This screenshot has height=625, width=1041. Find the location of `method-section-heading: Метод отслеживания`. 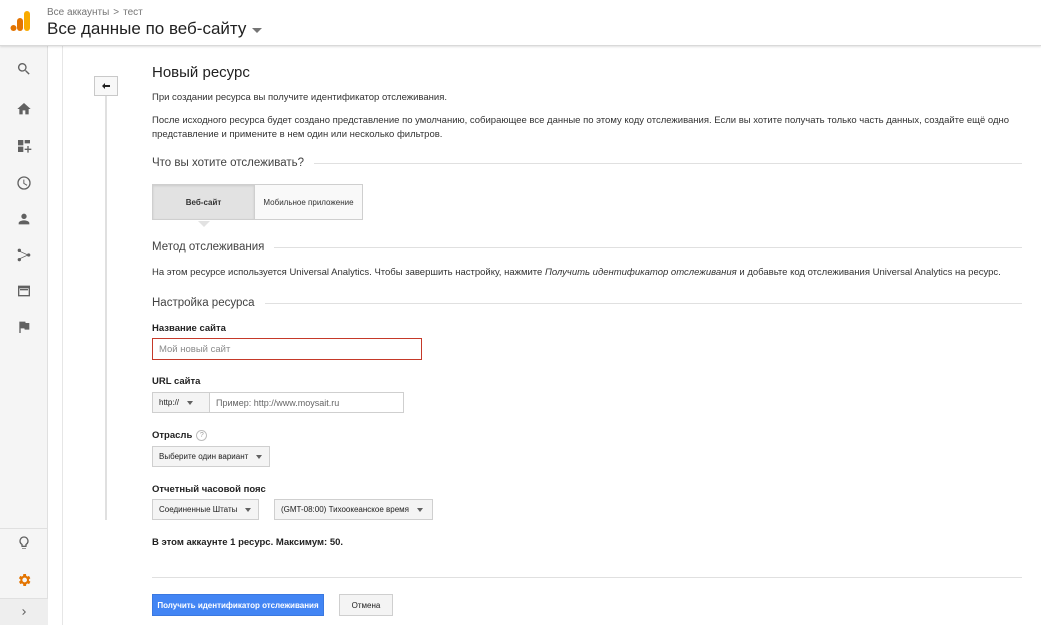

method-section-heading: Метод отслеживания is located at coordinates (587, 247).